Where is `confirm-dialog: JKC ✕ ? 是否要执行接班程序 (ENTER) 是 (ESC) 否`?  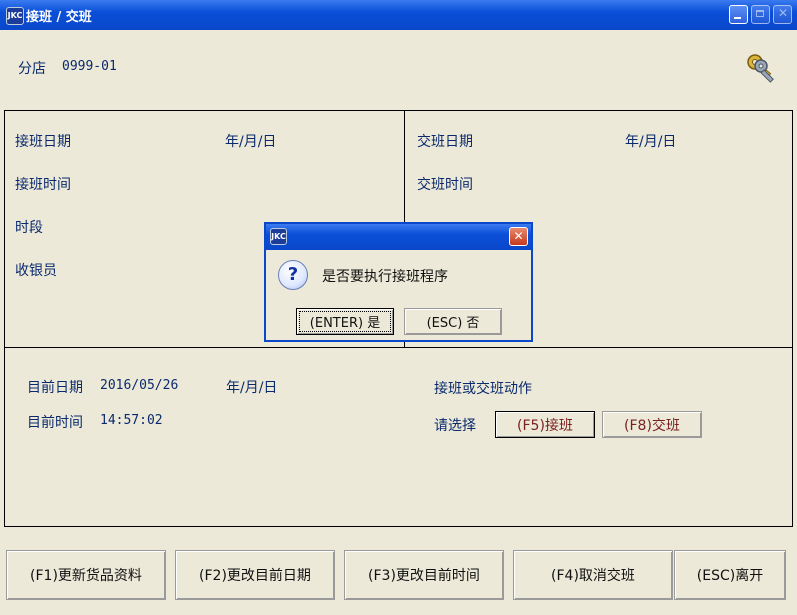 confirm-dialog: JKC ✕ ? 是否要执行接班程序 (ENTER) 是 (ESC) 否 is located at coordinates (398, 282).